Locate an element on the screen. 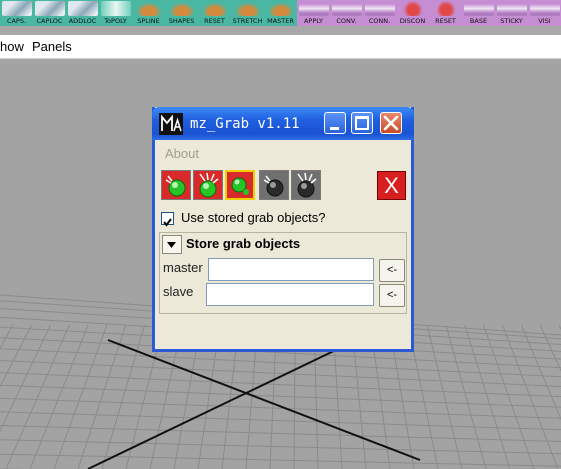  shelf-button-base: BASE is located at coordinates (478, 13).